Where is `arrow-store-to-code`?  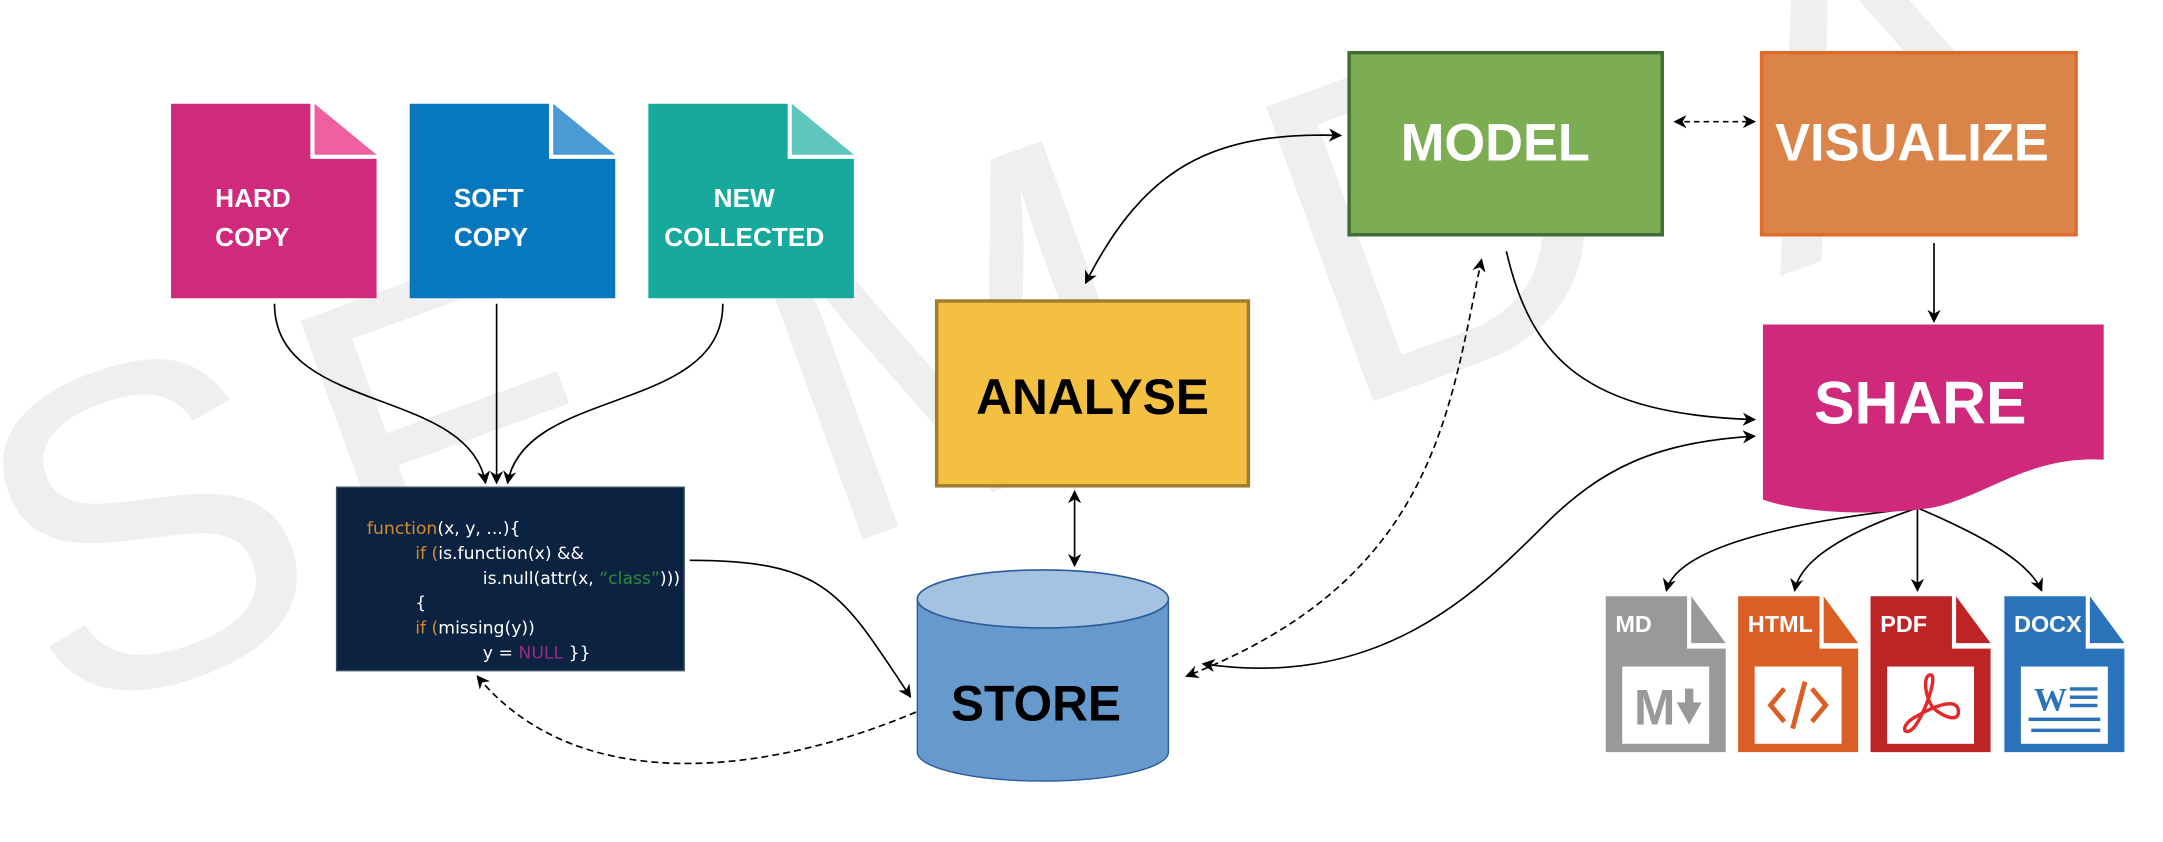 arrow-store-to-code is located at coordinates (696, 720).